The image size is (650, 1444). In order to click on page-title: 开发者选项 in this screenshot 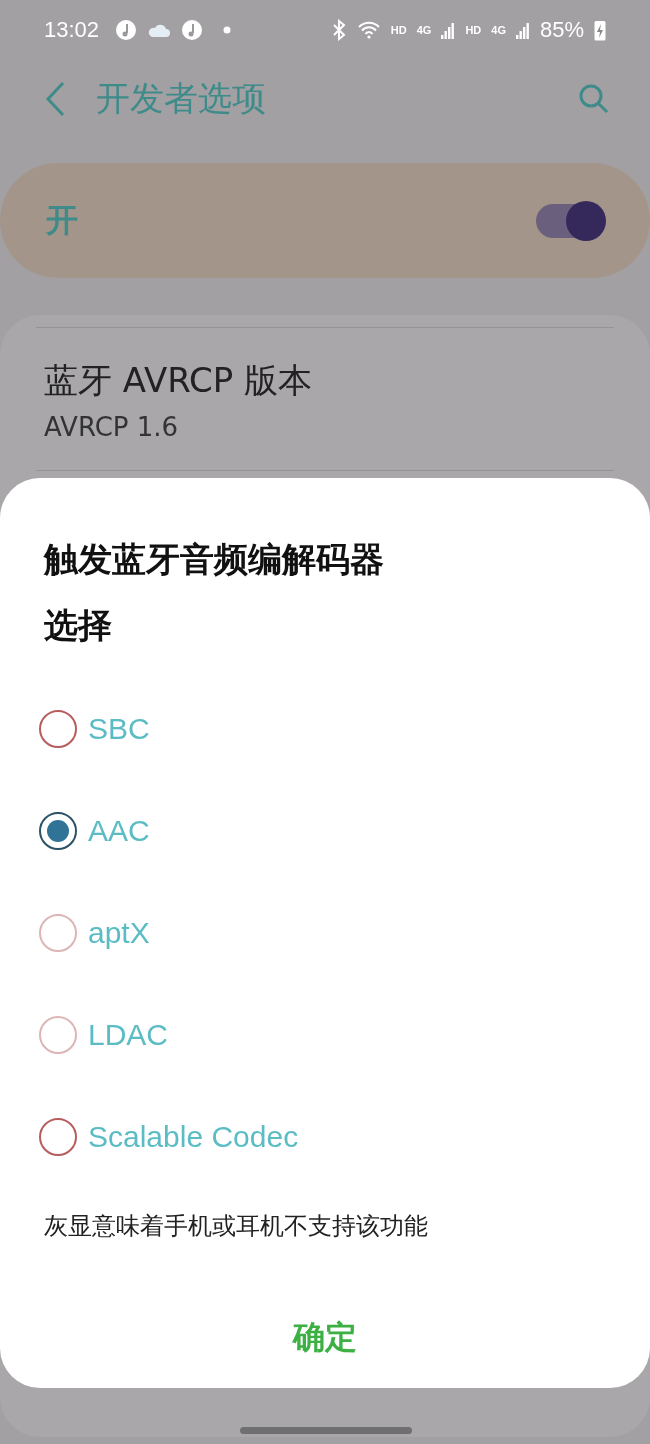, I will do `click(181, 98)`.